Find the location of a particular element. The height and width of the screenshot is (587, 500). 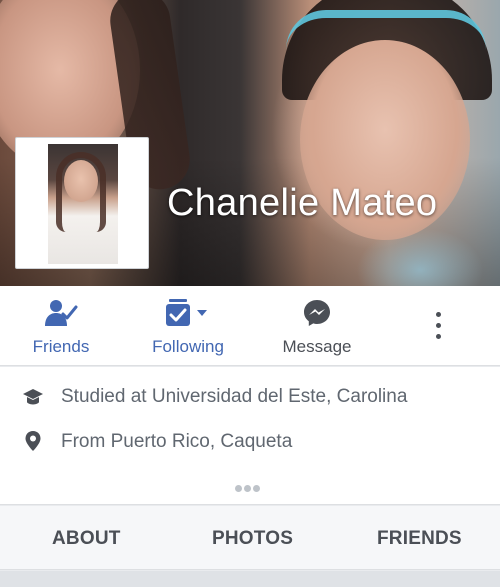

tab-about: ABOUT is located at coordinates (86, 539).